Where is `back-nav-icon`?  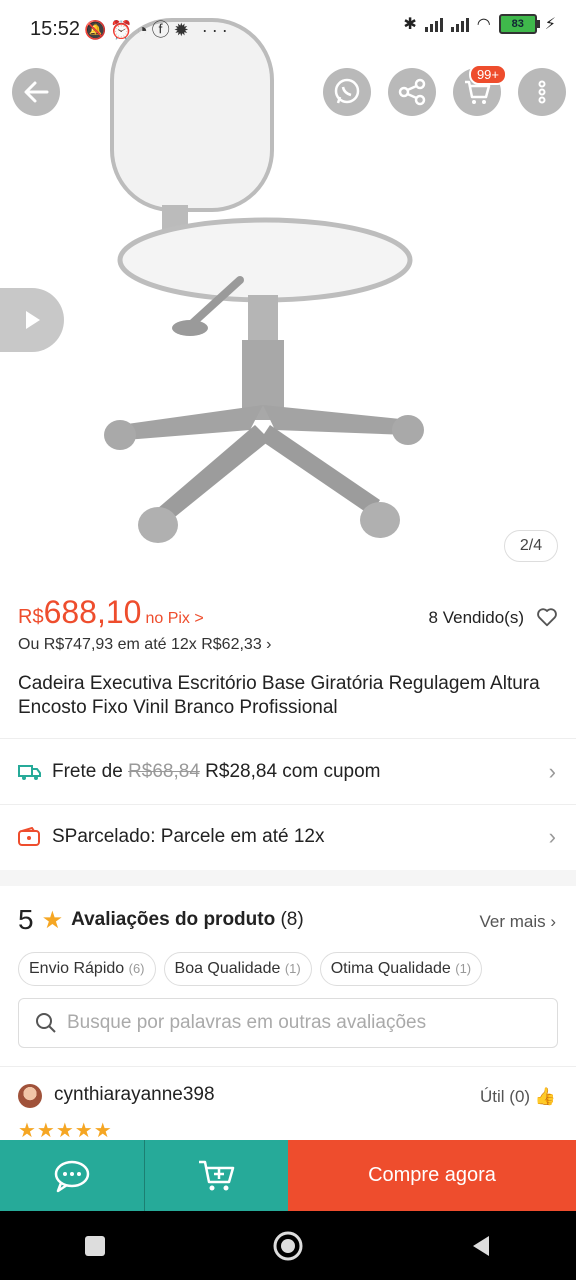 back-nav-icon is located at coordinates (481, 1246).